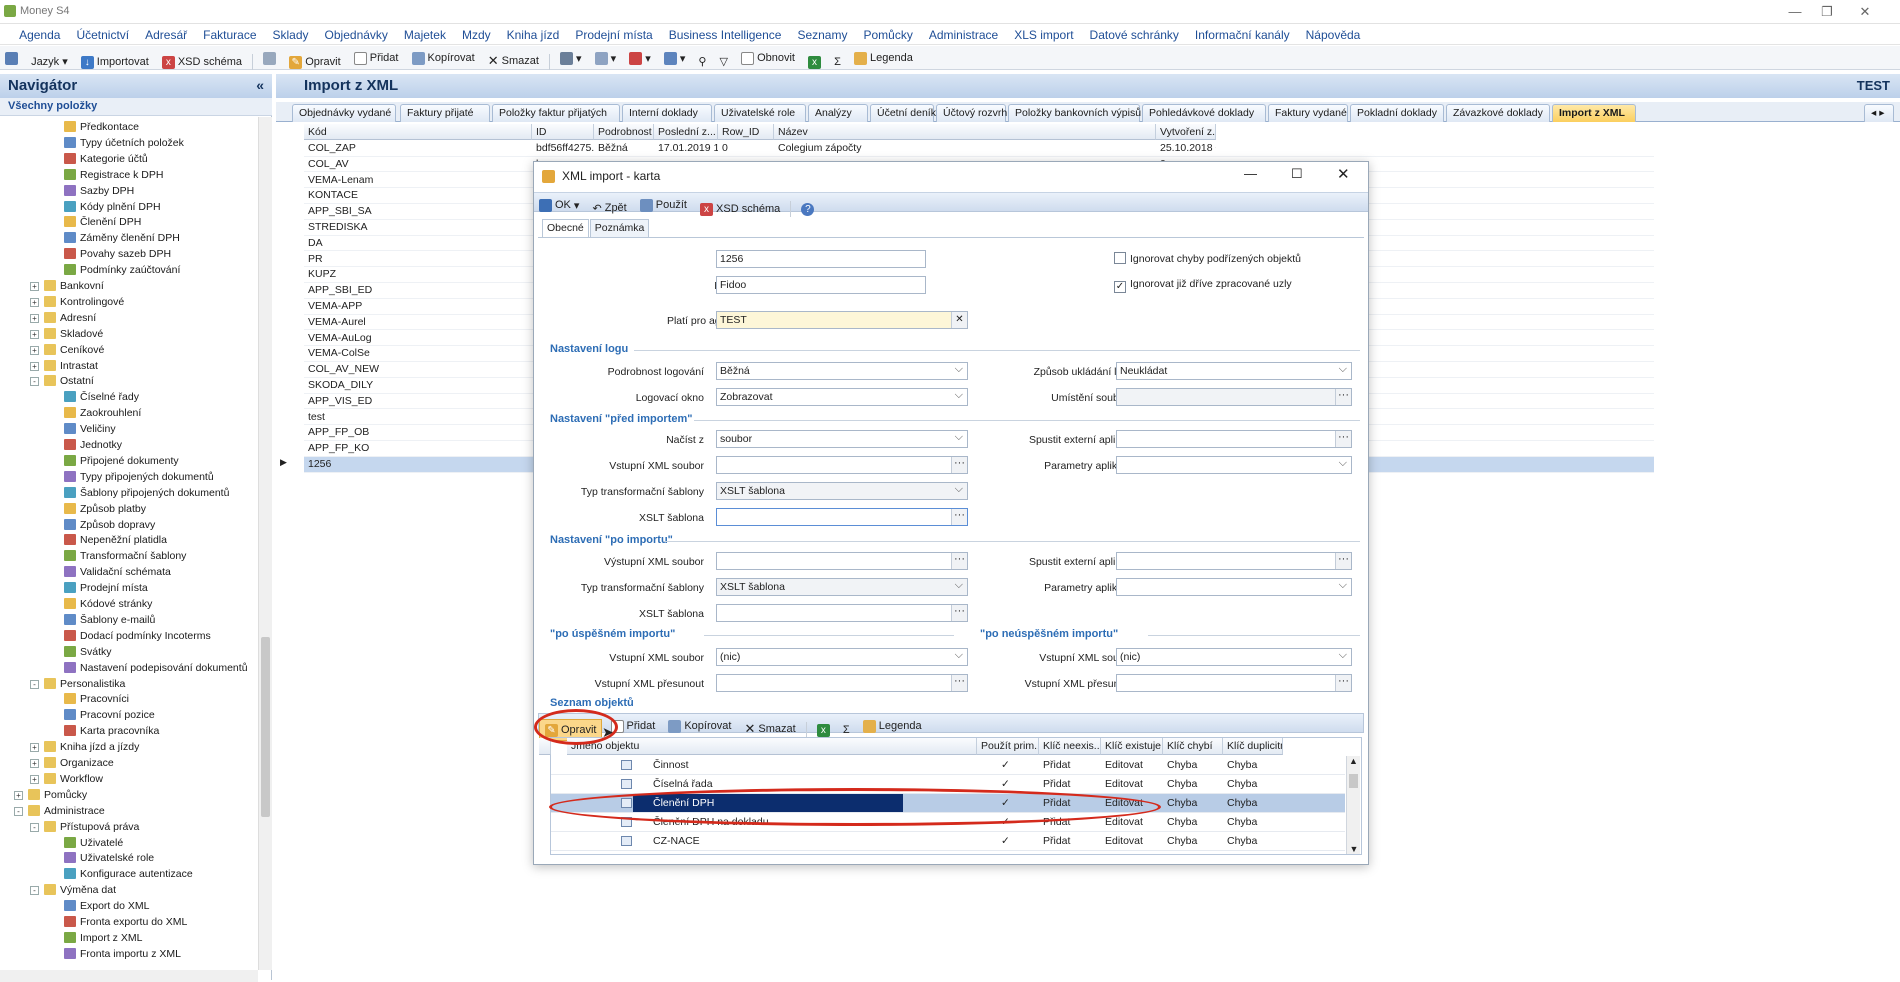  What do you see at coordinates (128, 874) in the screenshot?
I see `nav-item: Konfigurace autentizace` at bounding box center [128, 874].